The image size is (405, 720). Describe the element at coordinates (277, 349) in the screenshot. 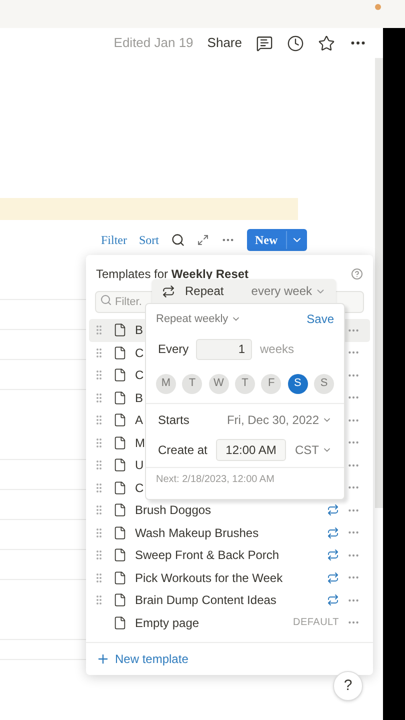

I see `every-unit: weeks` at that location.